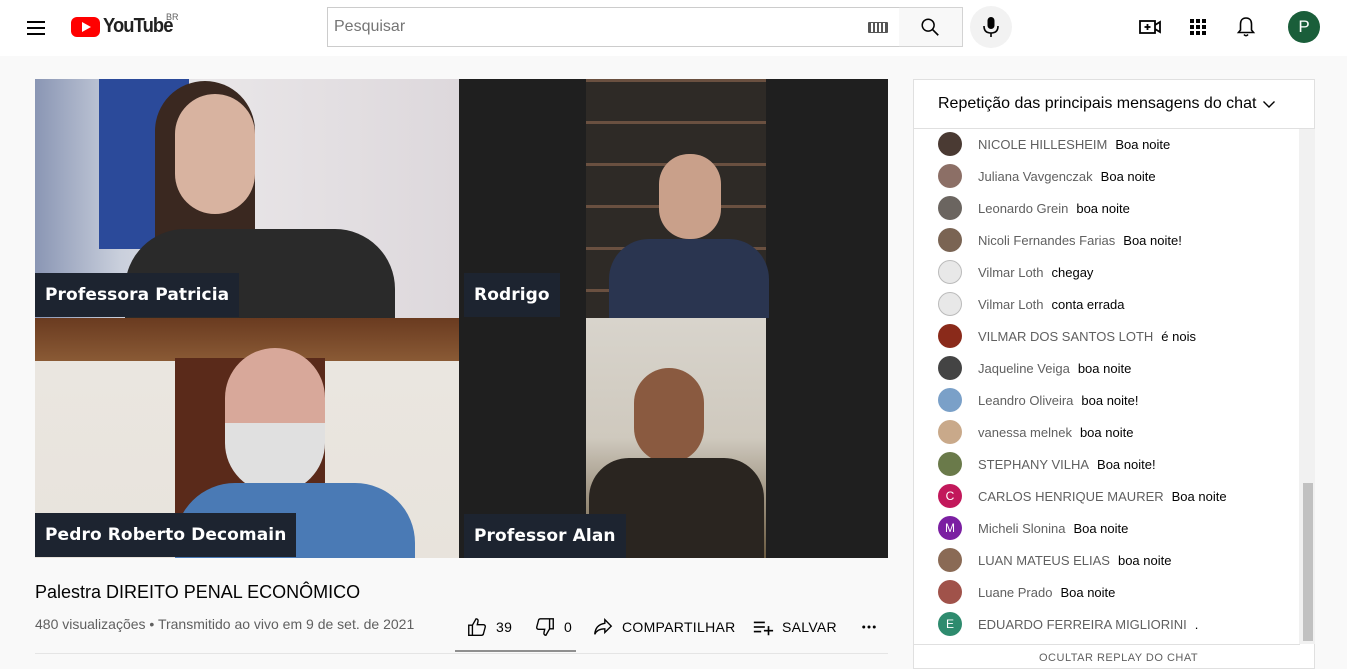 Image resolution: width=1347 pixels, height=669 pixels. What do you see at coordinates (1023, 208) in the screenshot?
I see `chat-author-name: Leonardo Grein` at bounding box center [1023, 208].